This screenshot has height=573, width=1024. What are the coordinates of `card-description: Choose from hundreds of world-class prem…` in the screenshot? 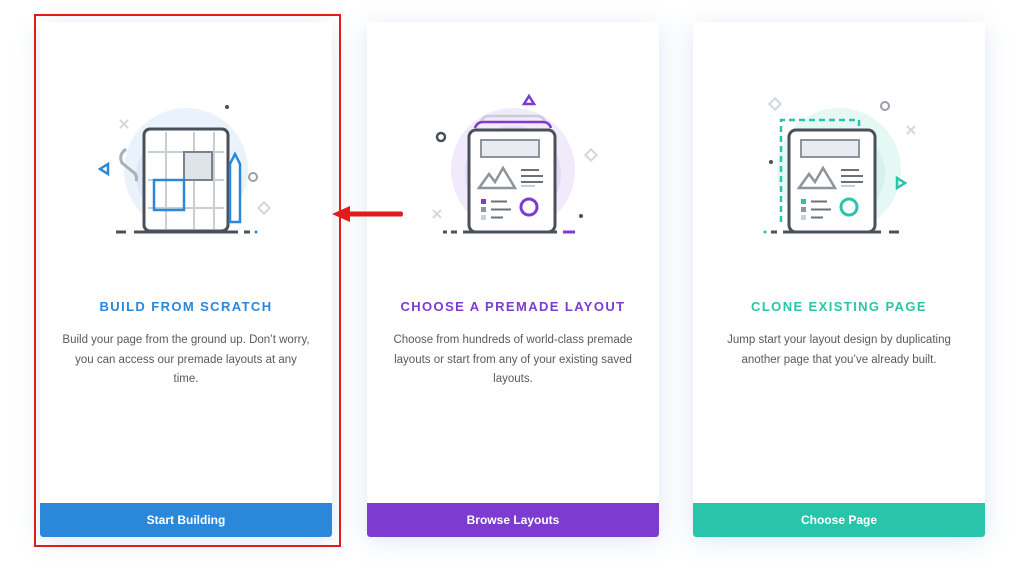 It's located at (513, 359).